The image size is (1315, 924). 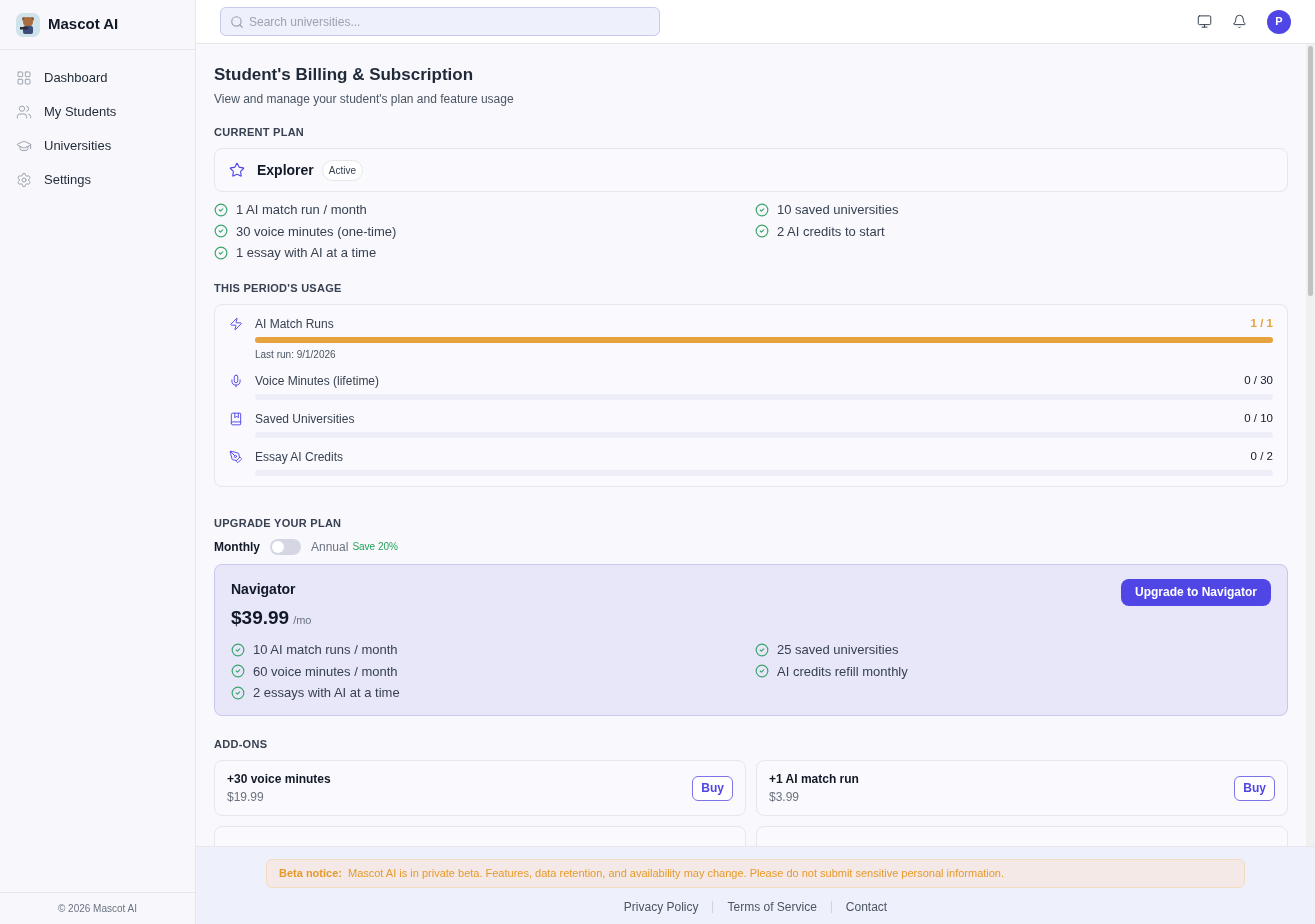 What do you see at coordinates (325, 650) in the screenshot?
I see `feature-text: 10 AI match runs / month` at bounding box center [325, 650].